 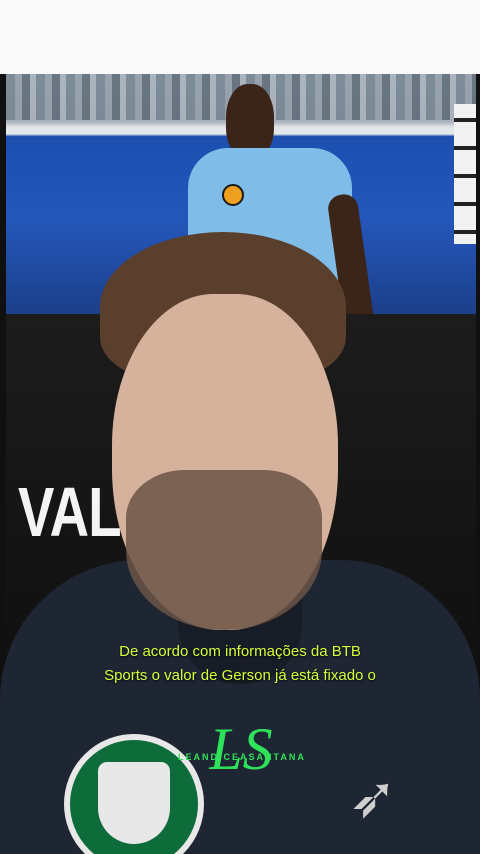 What do you see at coordinates (250, 121) in the screenshot?
I see `player-head` at bounding box center [250, 121].